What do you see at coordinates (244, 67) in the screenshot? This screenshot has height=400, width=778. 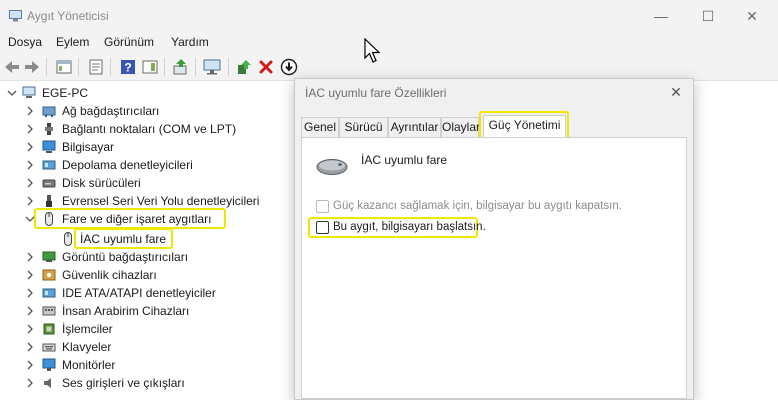 I see `update-driver-icon` at bounding box center [244, 67].